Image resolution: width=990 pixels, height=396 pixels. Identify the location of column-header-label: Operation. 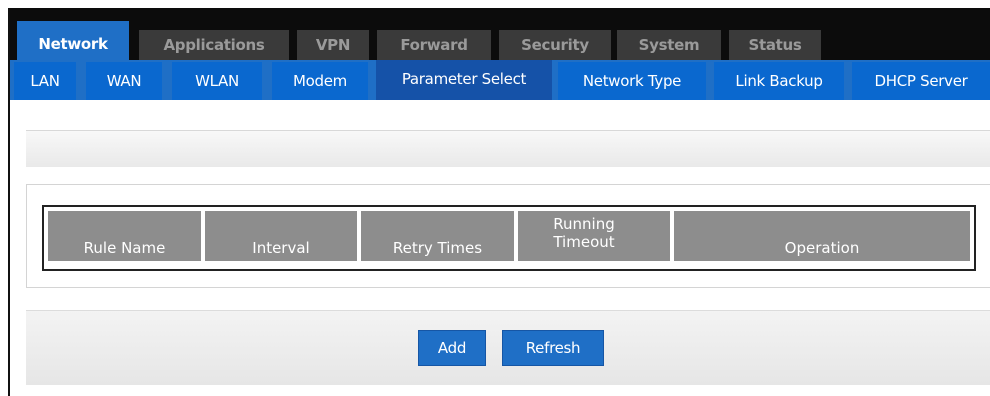
(822, 248).